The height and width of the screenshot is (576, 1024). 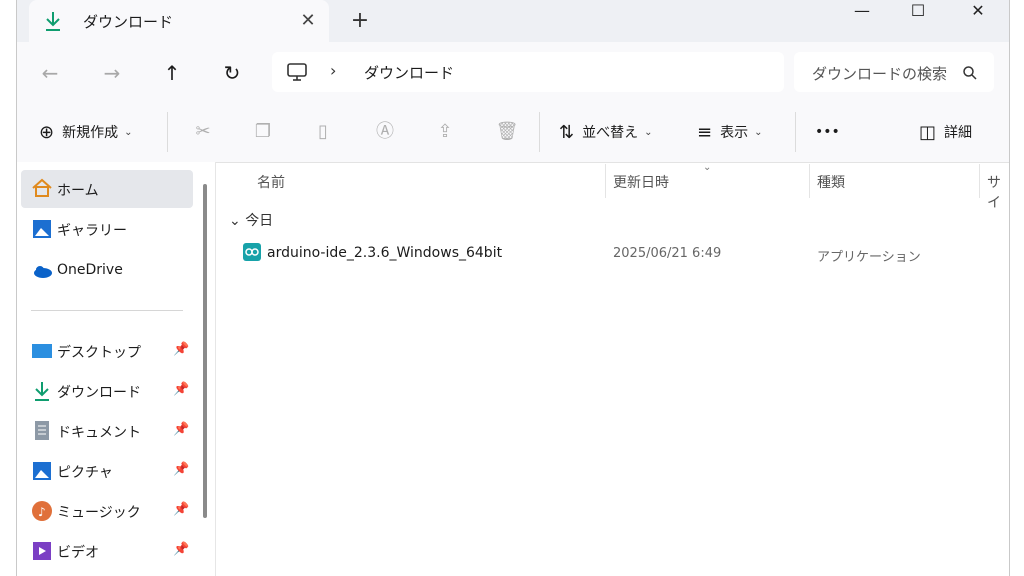 I want to click on chevron-right-icon: ›, so click(x=333, y=70).